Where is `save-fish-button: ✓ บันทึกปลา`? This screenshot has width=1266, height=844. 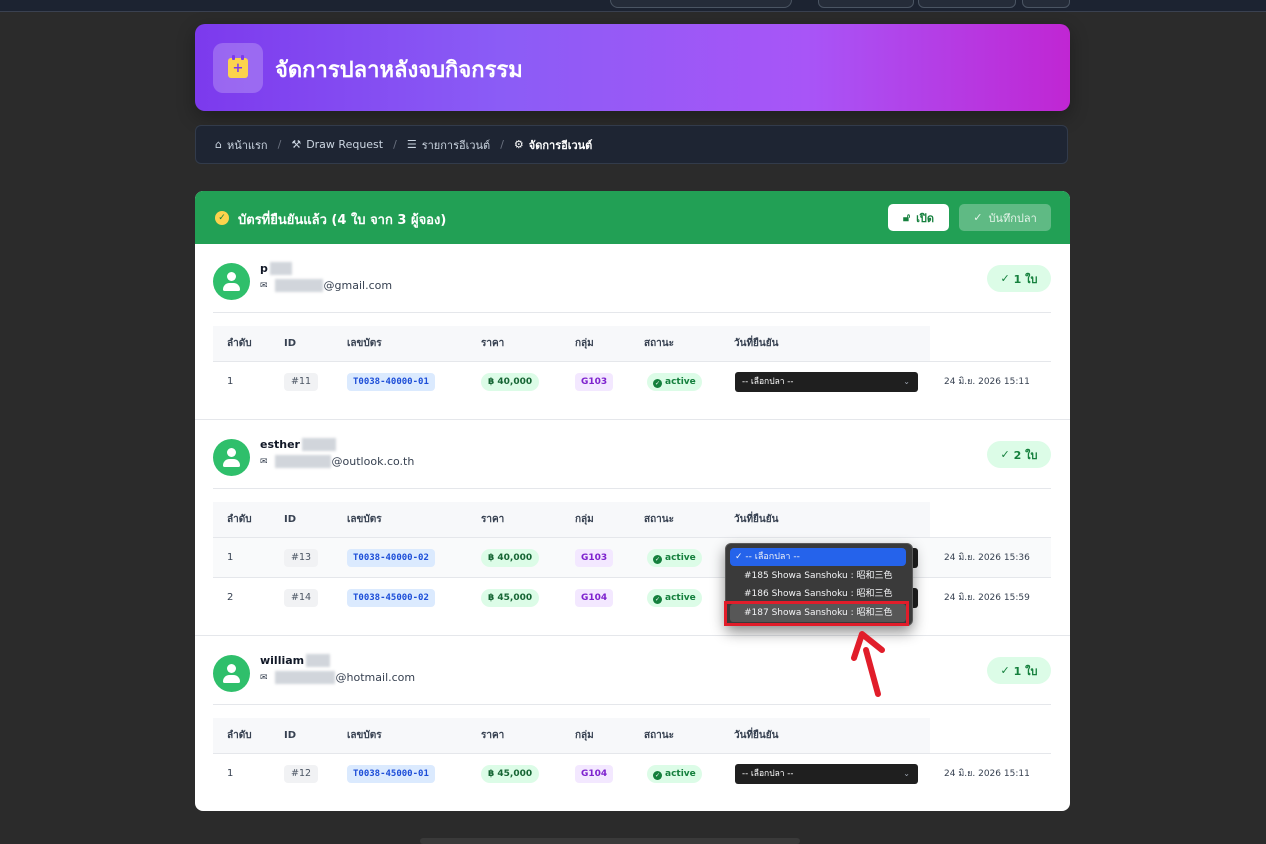 save-fish-button: ✓ บันทึกปลา is located at coordinates (1005, 217).